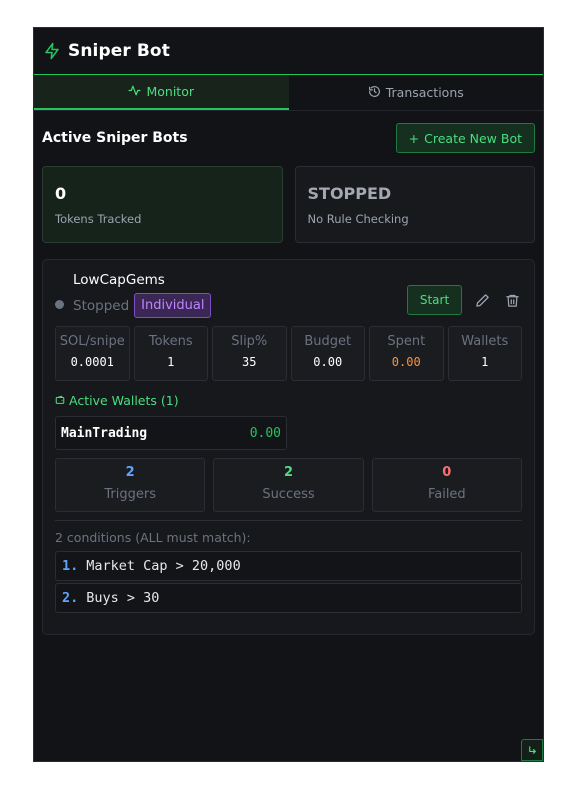  I want to click on counter-triggers: 2 Triggers, so click(130, 485).